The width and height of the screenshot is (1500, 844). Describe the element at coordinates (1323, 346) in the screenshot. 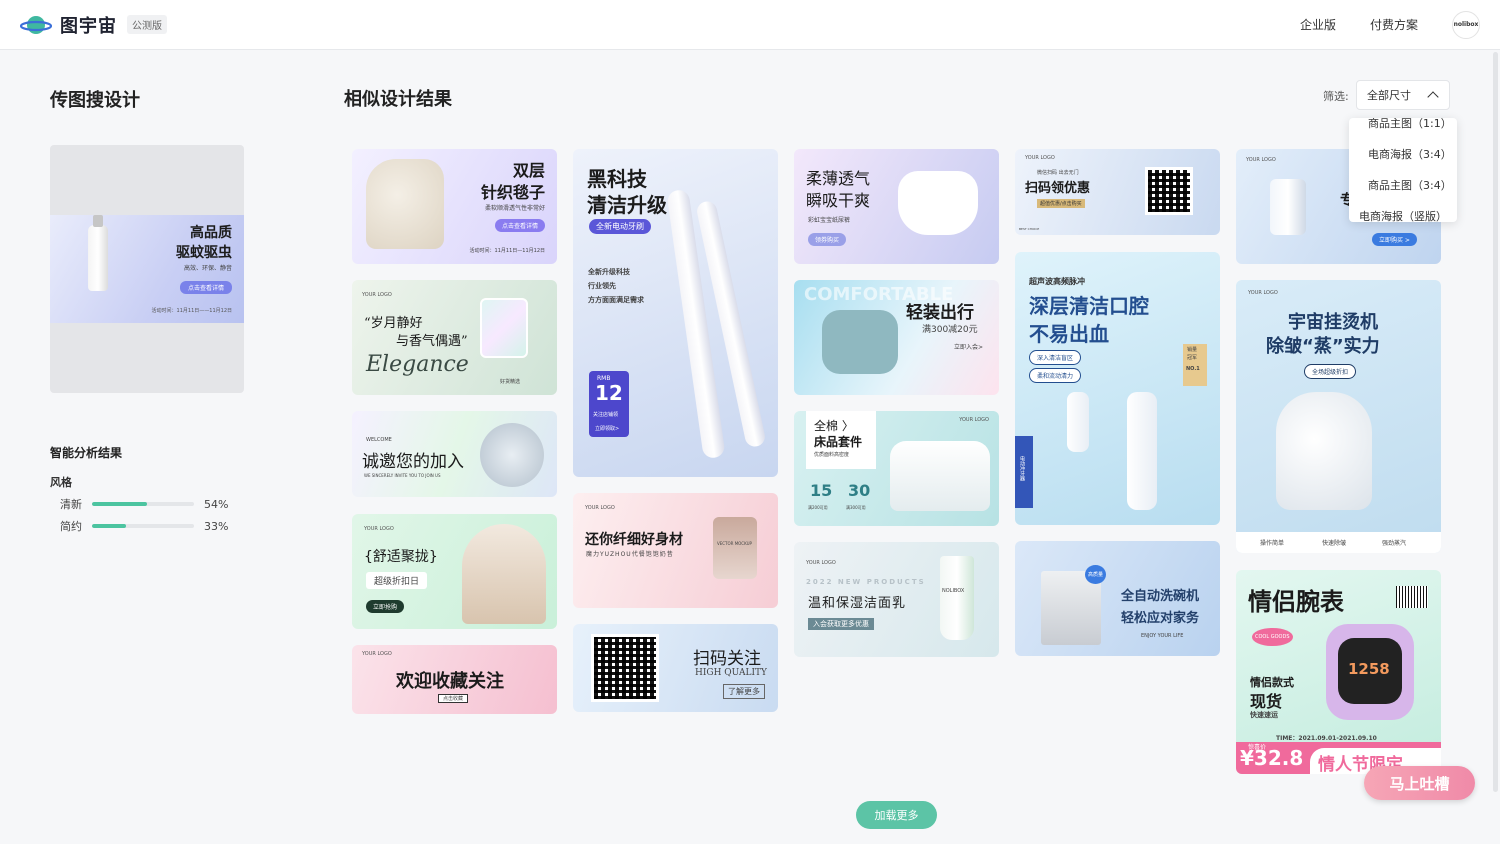

I see `card-title: 除皱“蒸”实力` at that location.